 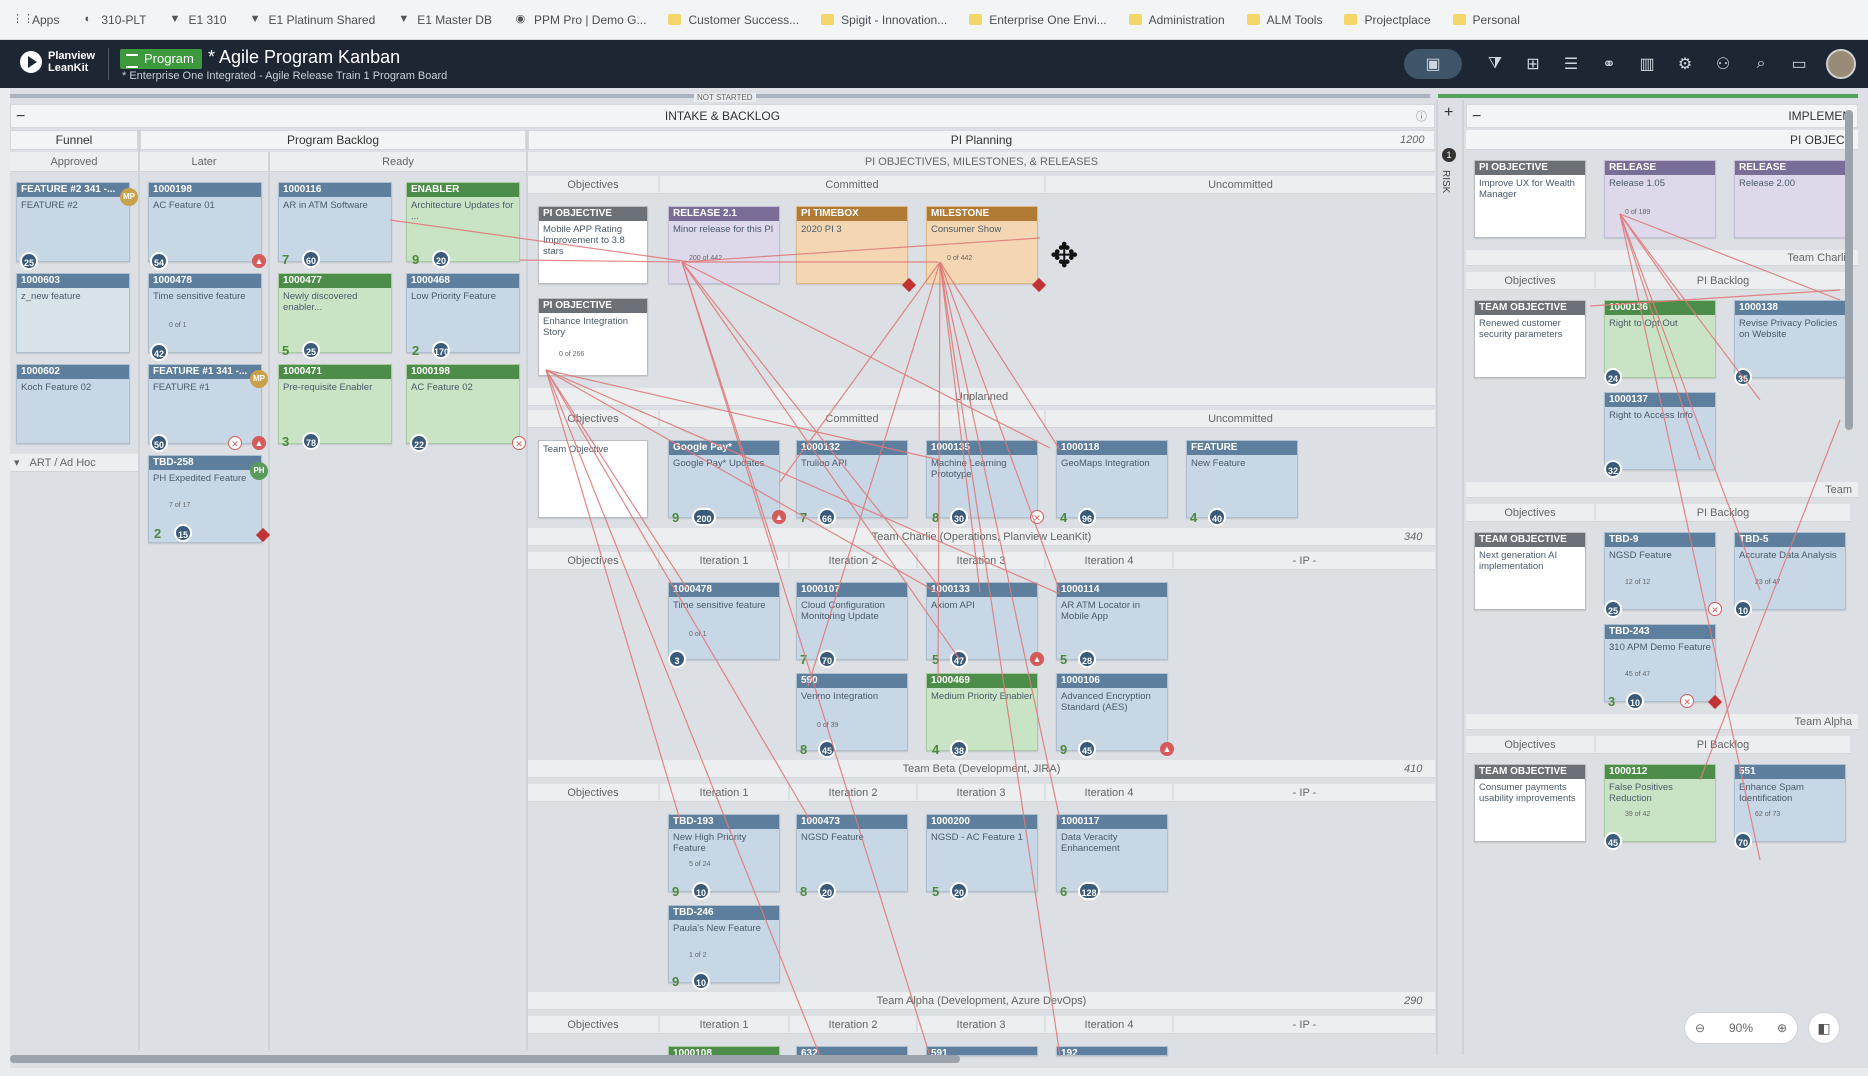 I want to click on bookmark-e1-master: ▼ E1 Master DB, so click(x=444, y=20).